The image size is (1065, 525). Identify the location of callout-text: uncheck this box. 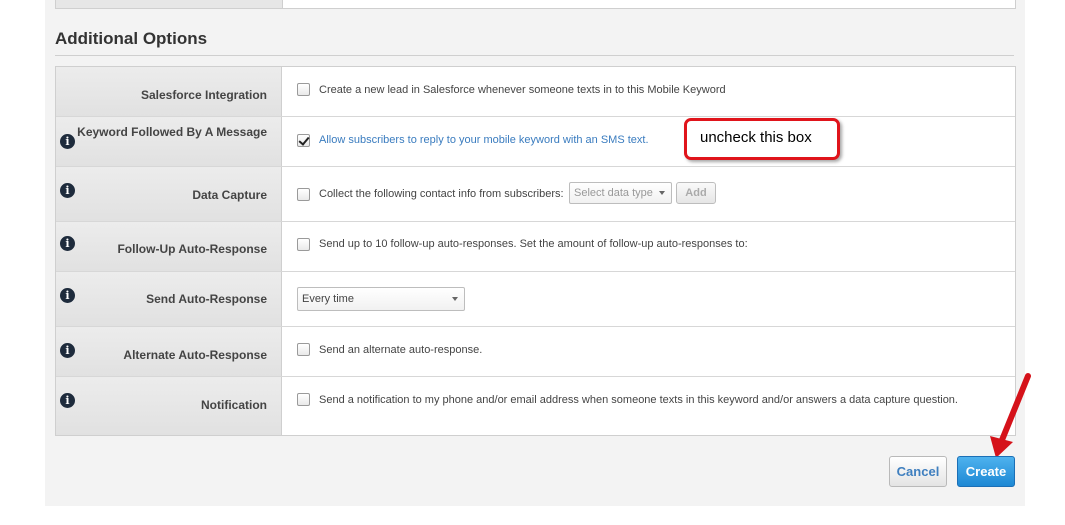
(756, 137).